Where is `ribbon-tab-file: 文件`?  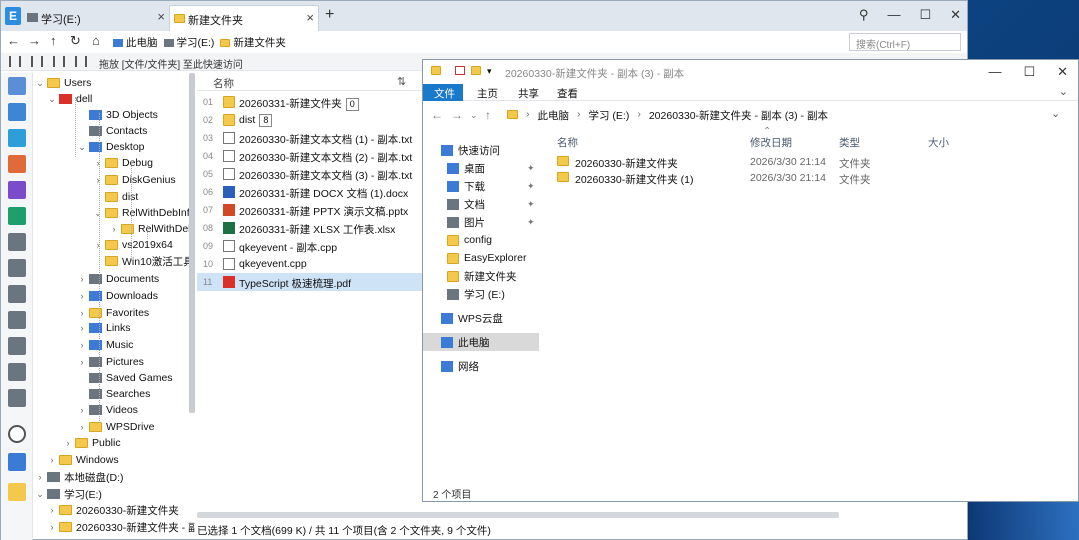 ribbon-tab-file: 文件 is located at coordinates (443, 92).